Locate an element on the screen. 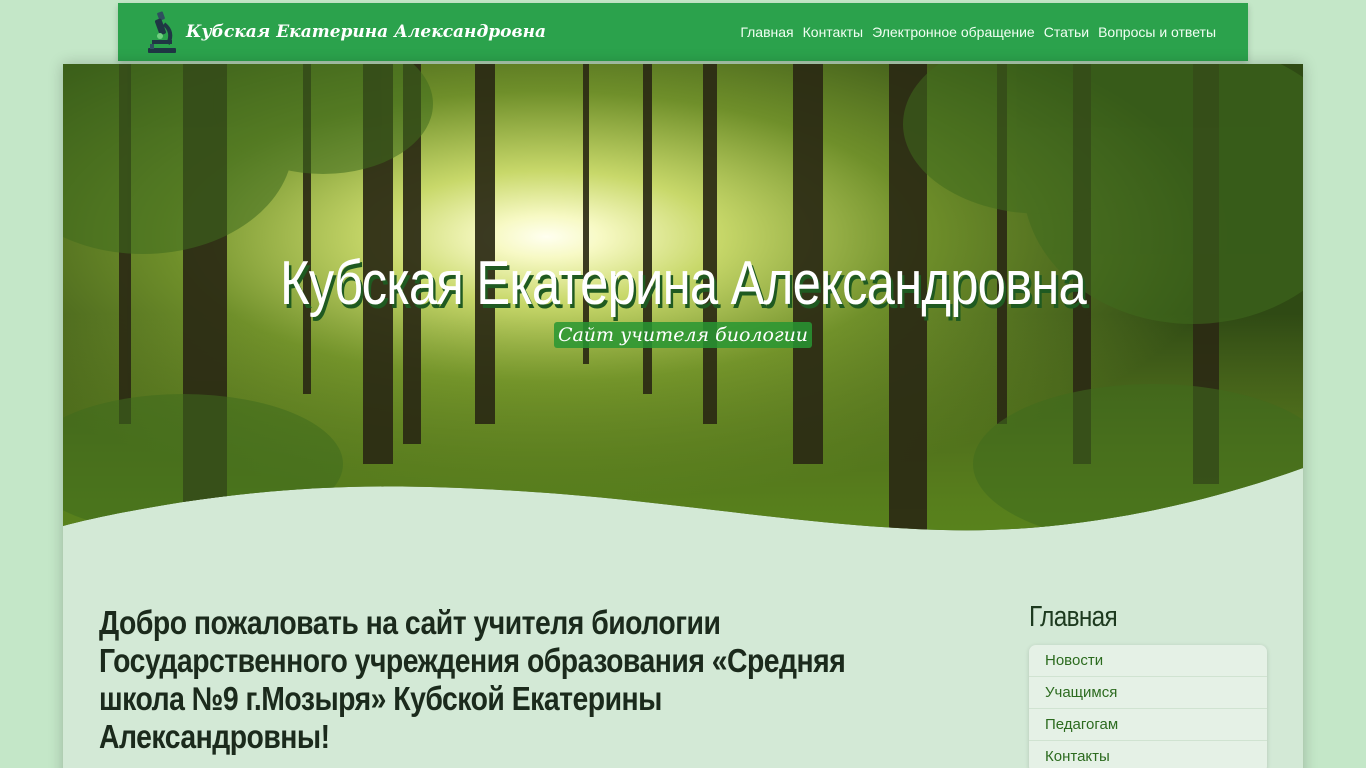 This screenshot has height=768, width=1366. nav-link-home: Главная is located at coordinates (766, 32).